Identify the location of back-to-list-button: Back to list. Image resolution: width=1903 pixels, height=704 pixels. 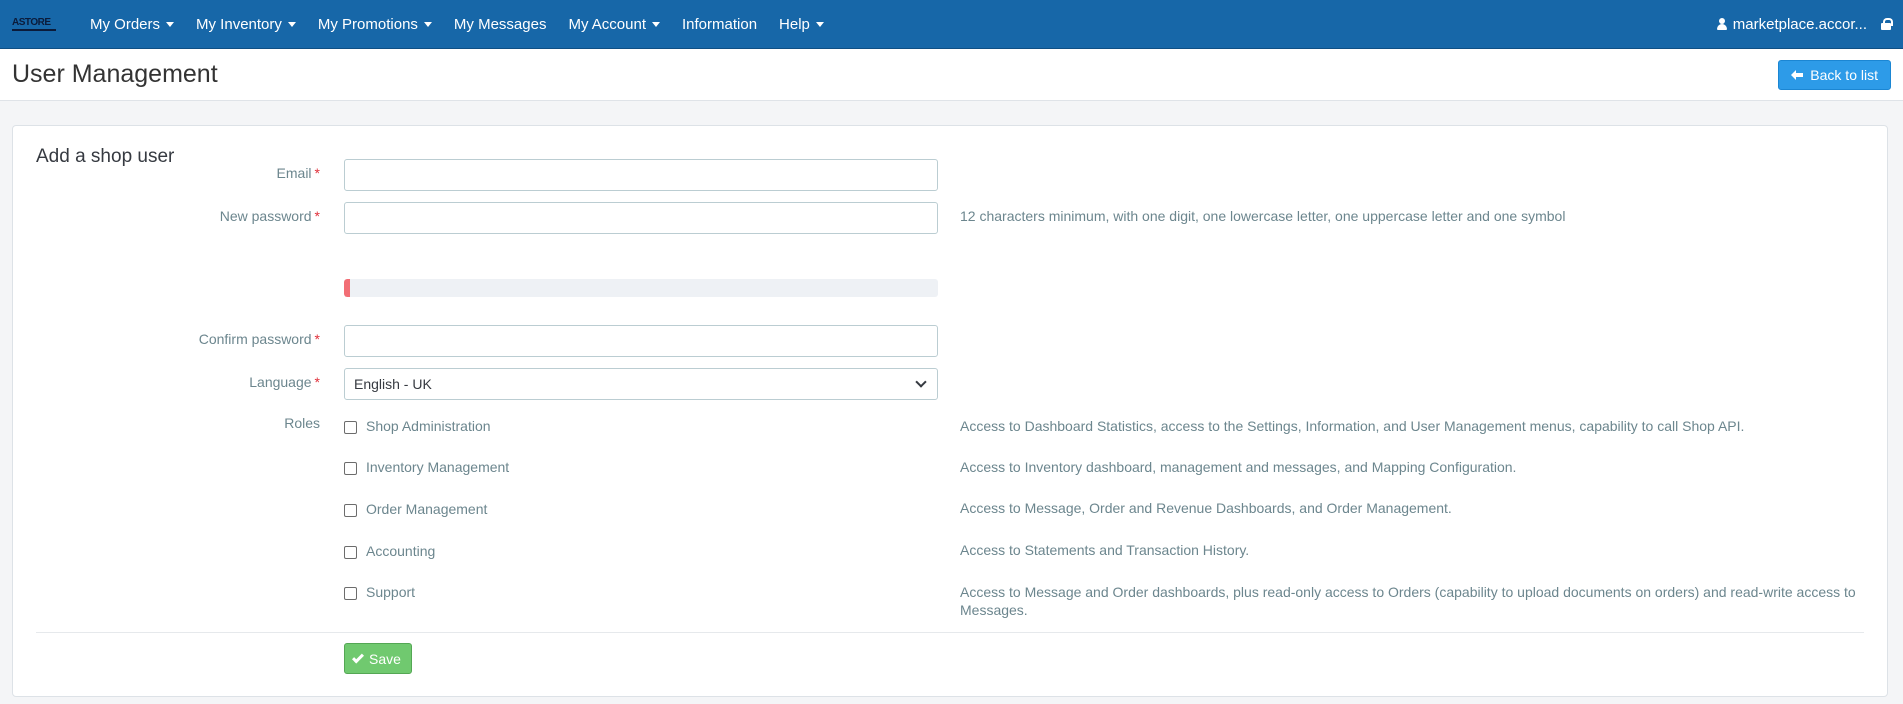
(1834, 74).